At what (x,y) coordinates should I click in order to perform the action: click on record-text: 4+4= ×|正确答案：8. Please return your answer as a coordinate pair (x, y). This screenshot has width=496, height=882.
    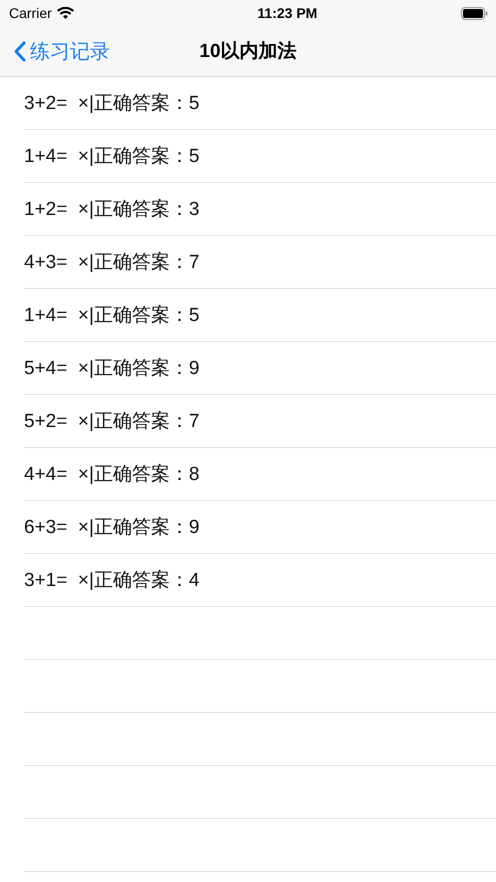
    Looking at the image, I should click on (112, 474).